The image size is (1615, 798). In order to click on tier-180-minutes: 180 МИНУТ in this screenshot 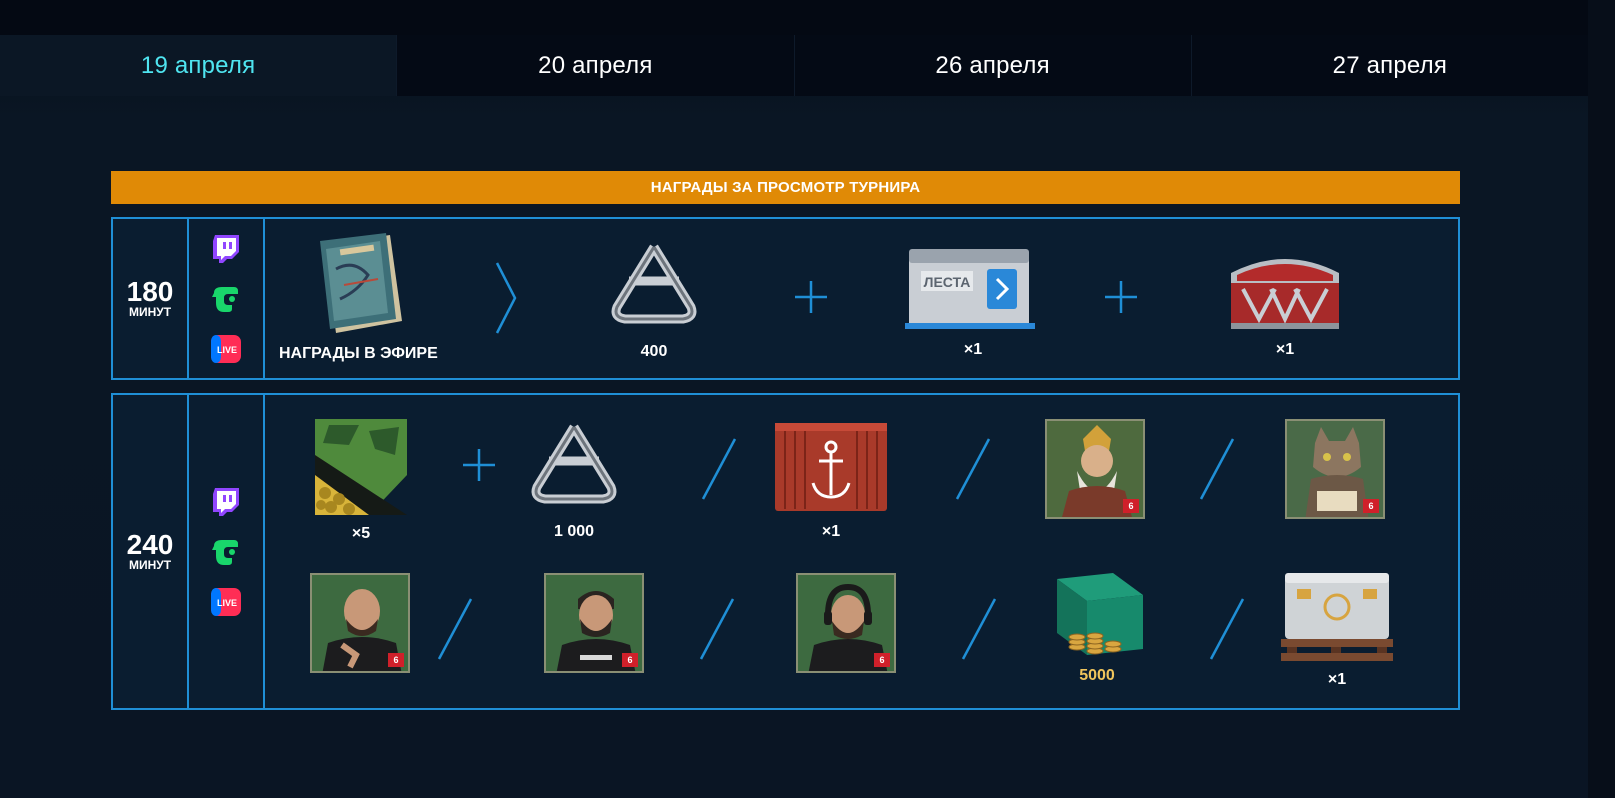, I will do `click(151, 298)`.